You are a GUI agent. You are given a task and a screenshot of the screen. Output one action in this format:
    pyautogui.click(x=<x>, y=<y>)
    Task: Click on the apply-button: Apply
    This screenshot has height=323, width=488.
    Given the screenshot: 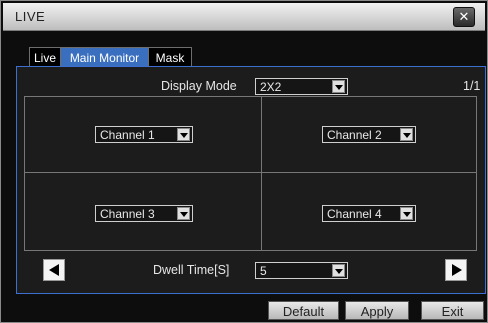 What is the action you would take?
    pyautogui.click(x=377, y=310)
    